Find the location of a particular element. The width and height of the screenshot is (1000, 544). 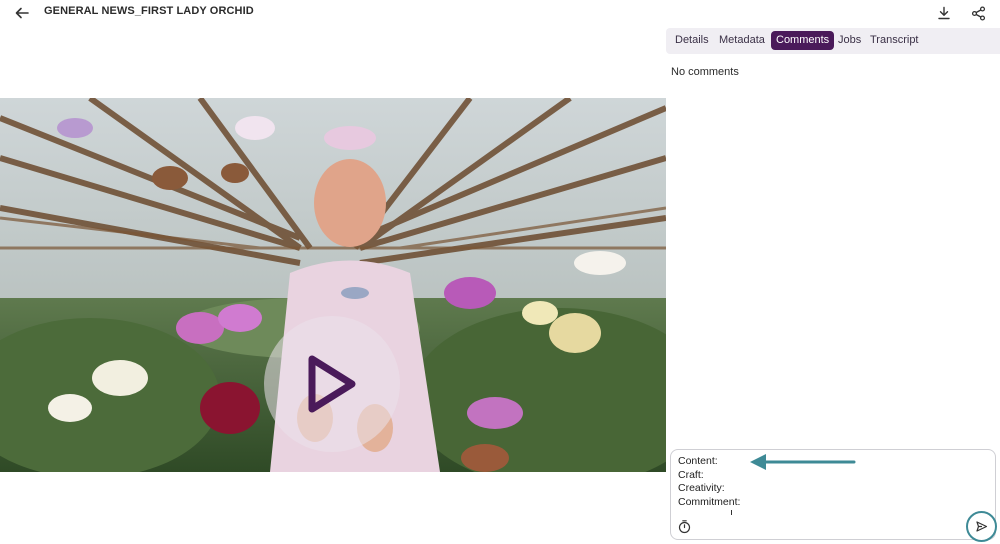

tab-comments: Comments is located at coordinates (803, 40).